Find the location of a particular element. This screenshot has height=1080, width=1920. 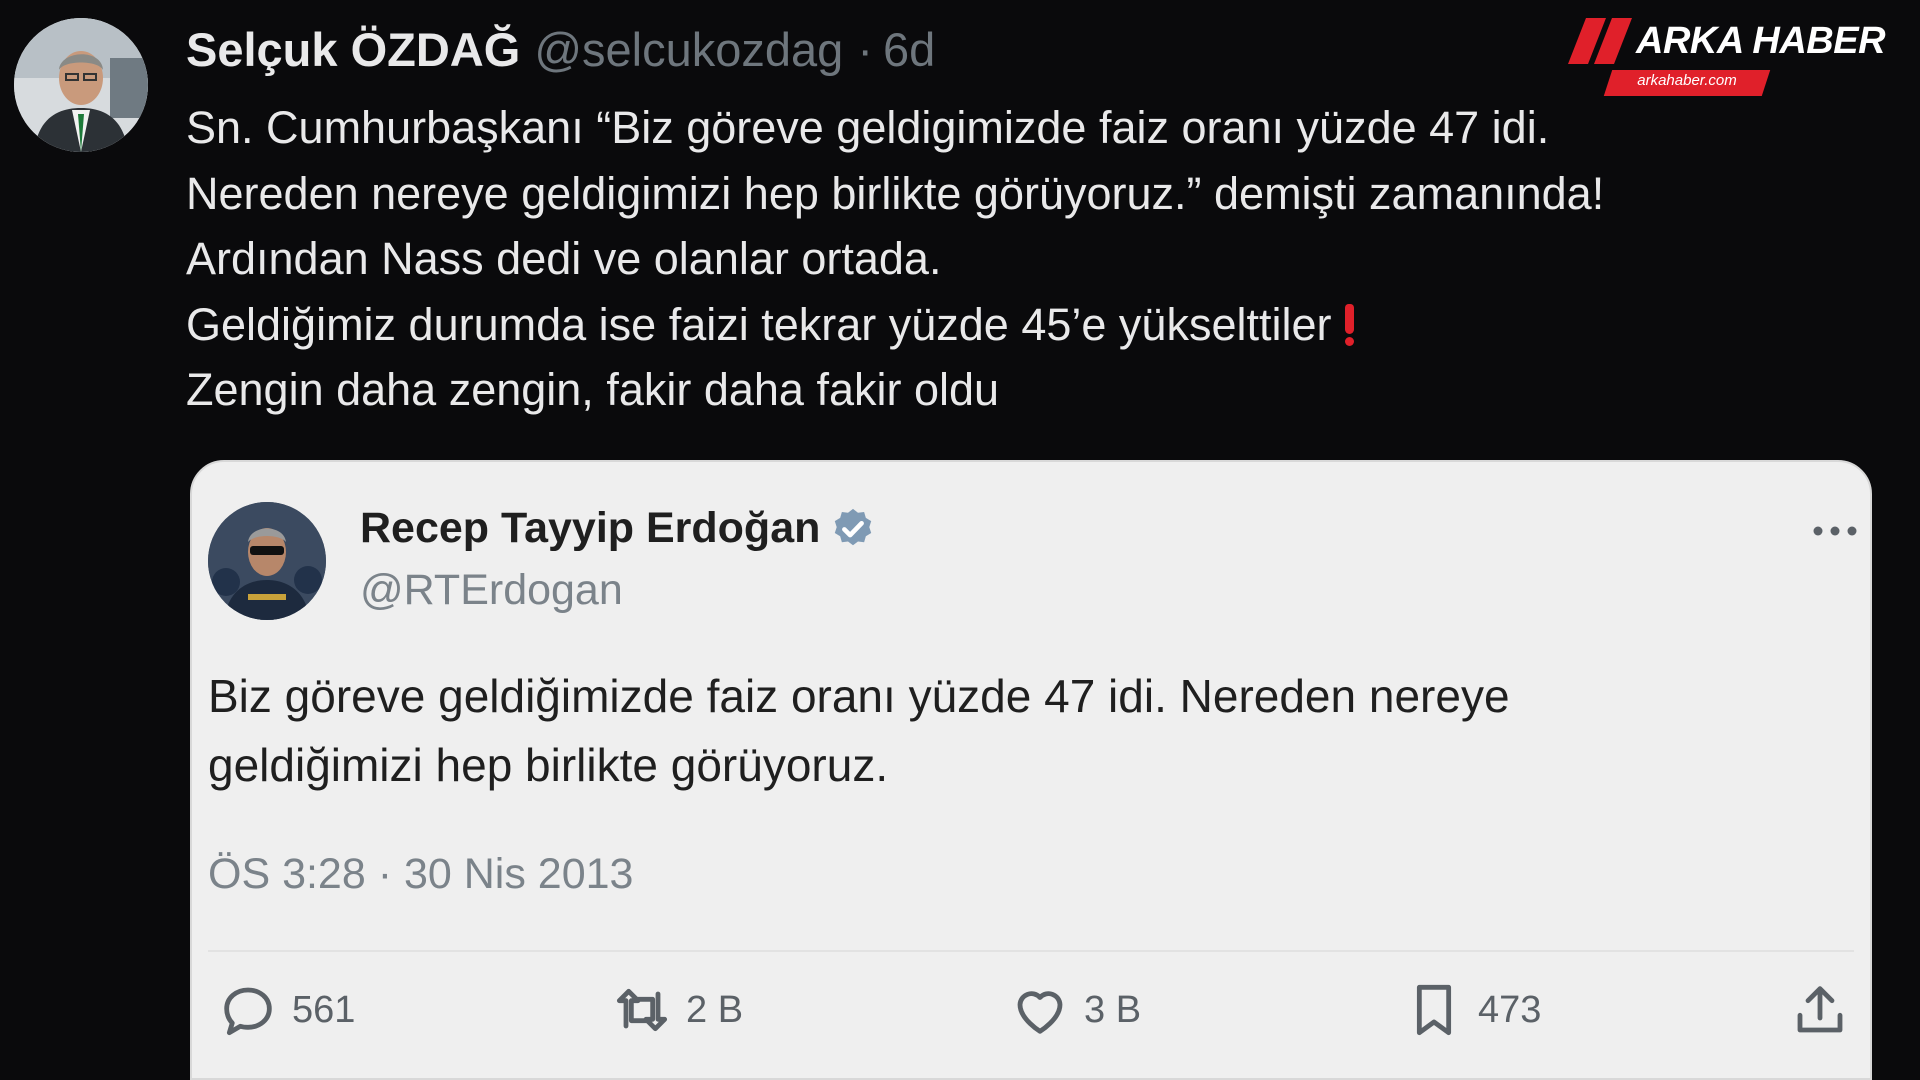

verified-badge-icon is located at coordinates (853, 526).